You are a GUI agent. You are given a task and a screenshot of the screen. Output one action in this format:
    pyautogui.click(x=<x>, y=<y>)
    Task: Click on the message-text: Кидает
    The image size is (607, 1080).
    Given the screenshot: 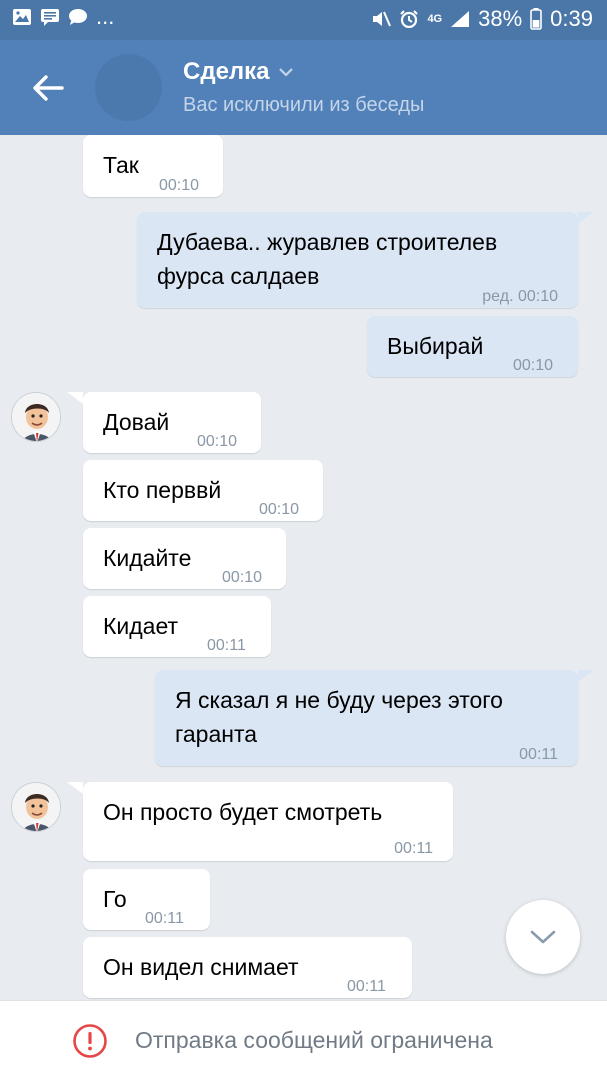 What is the action you would take?
    pyautogui.click(x=141, y=626)
    